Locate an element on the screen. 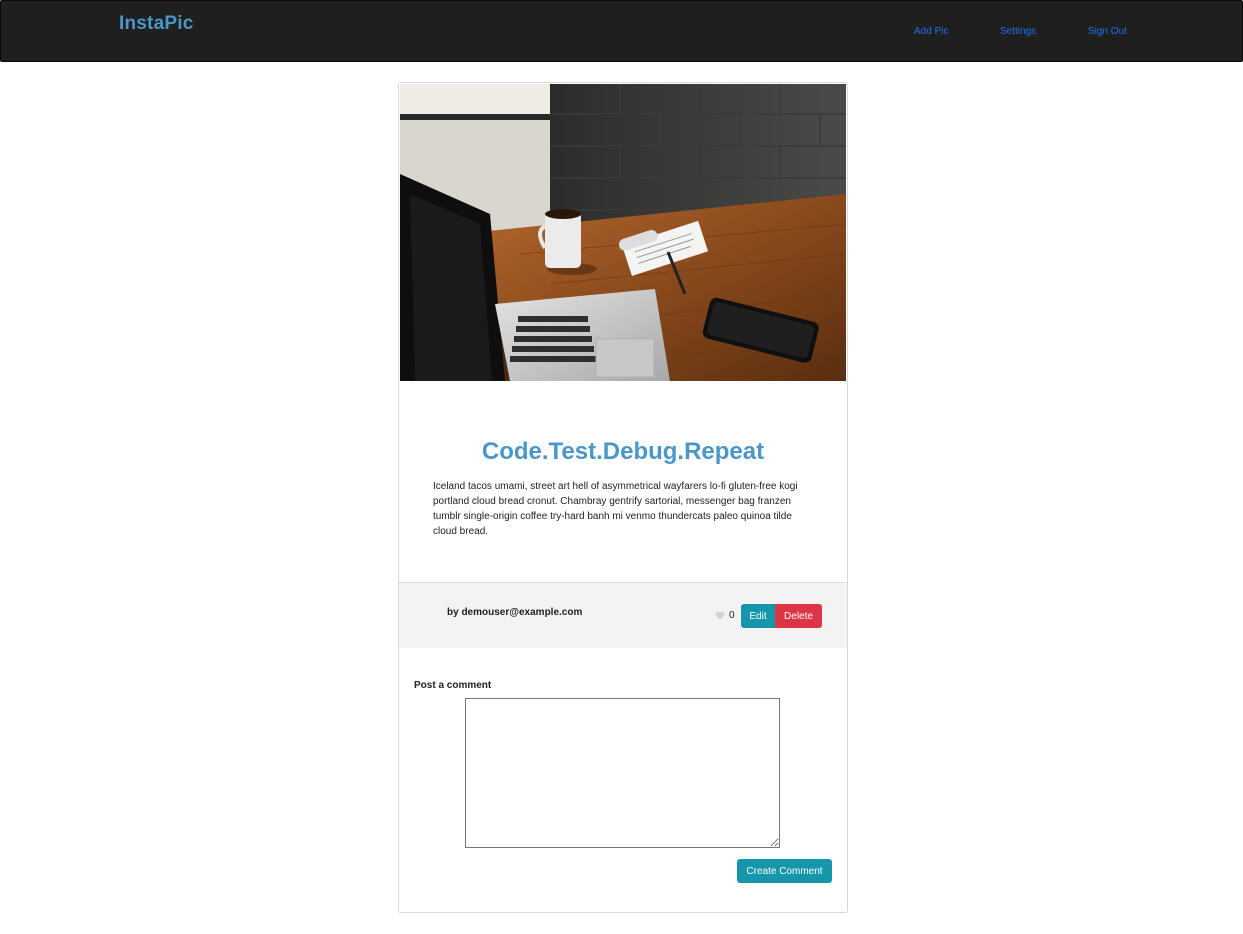 This screenshot has width=1243, height=934. like-counter: 0 is located at coordinates (725, 615).